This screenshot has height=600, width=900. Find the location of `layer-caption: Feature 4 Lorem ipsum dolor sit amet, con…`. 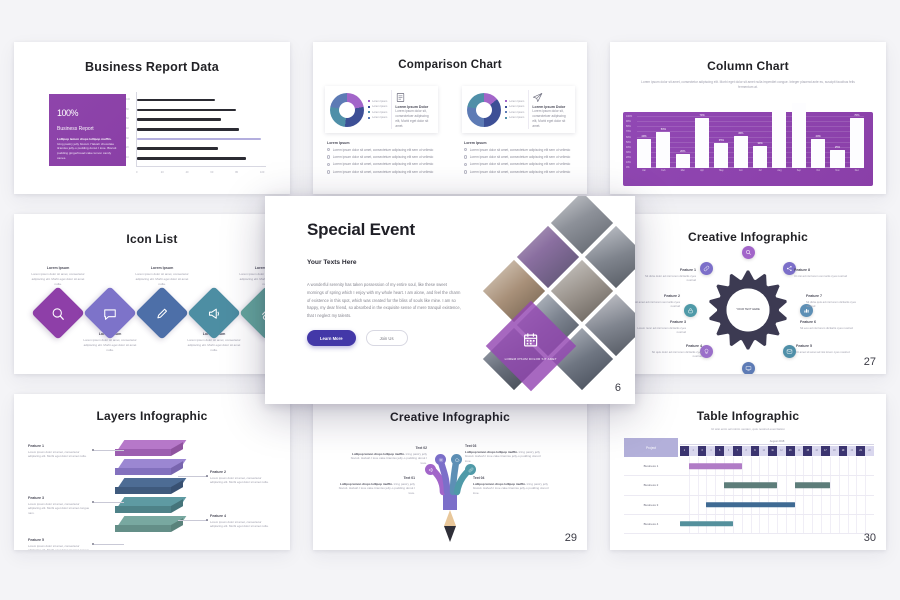

layer-caption: Feature 4 Lorem ipsum dolor sit amet, con… is located at coordinates (241, 521).